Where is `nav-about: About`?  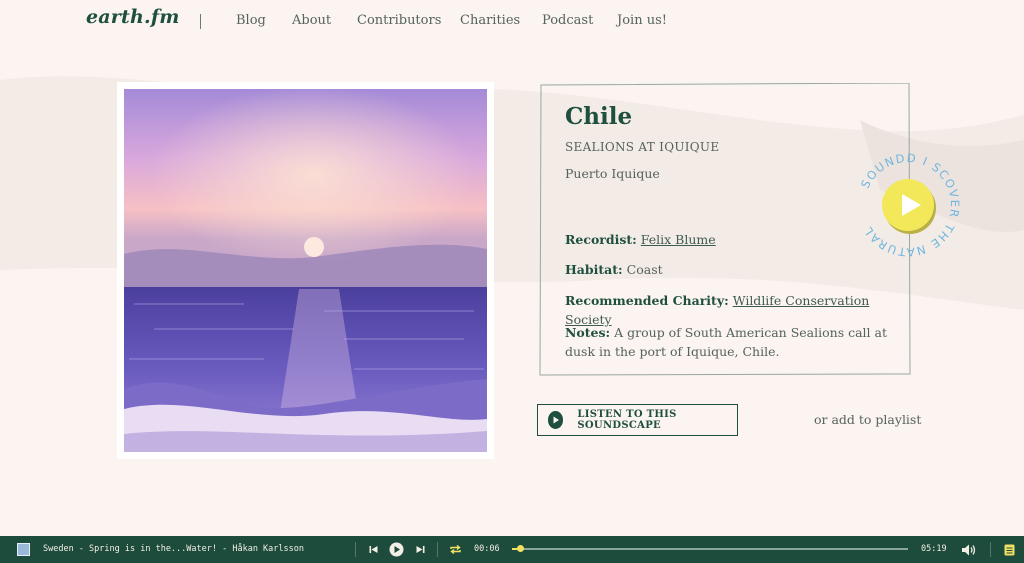 nav-about: About is located at coordinates (311, 20).